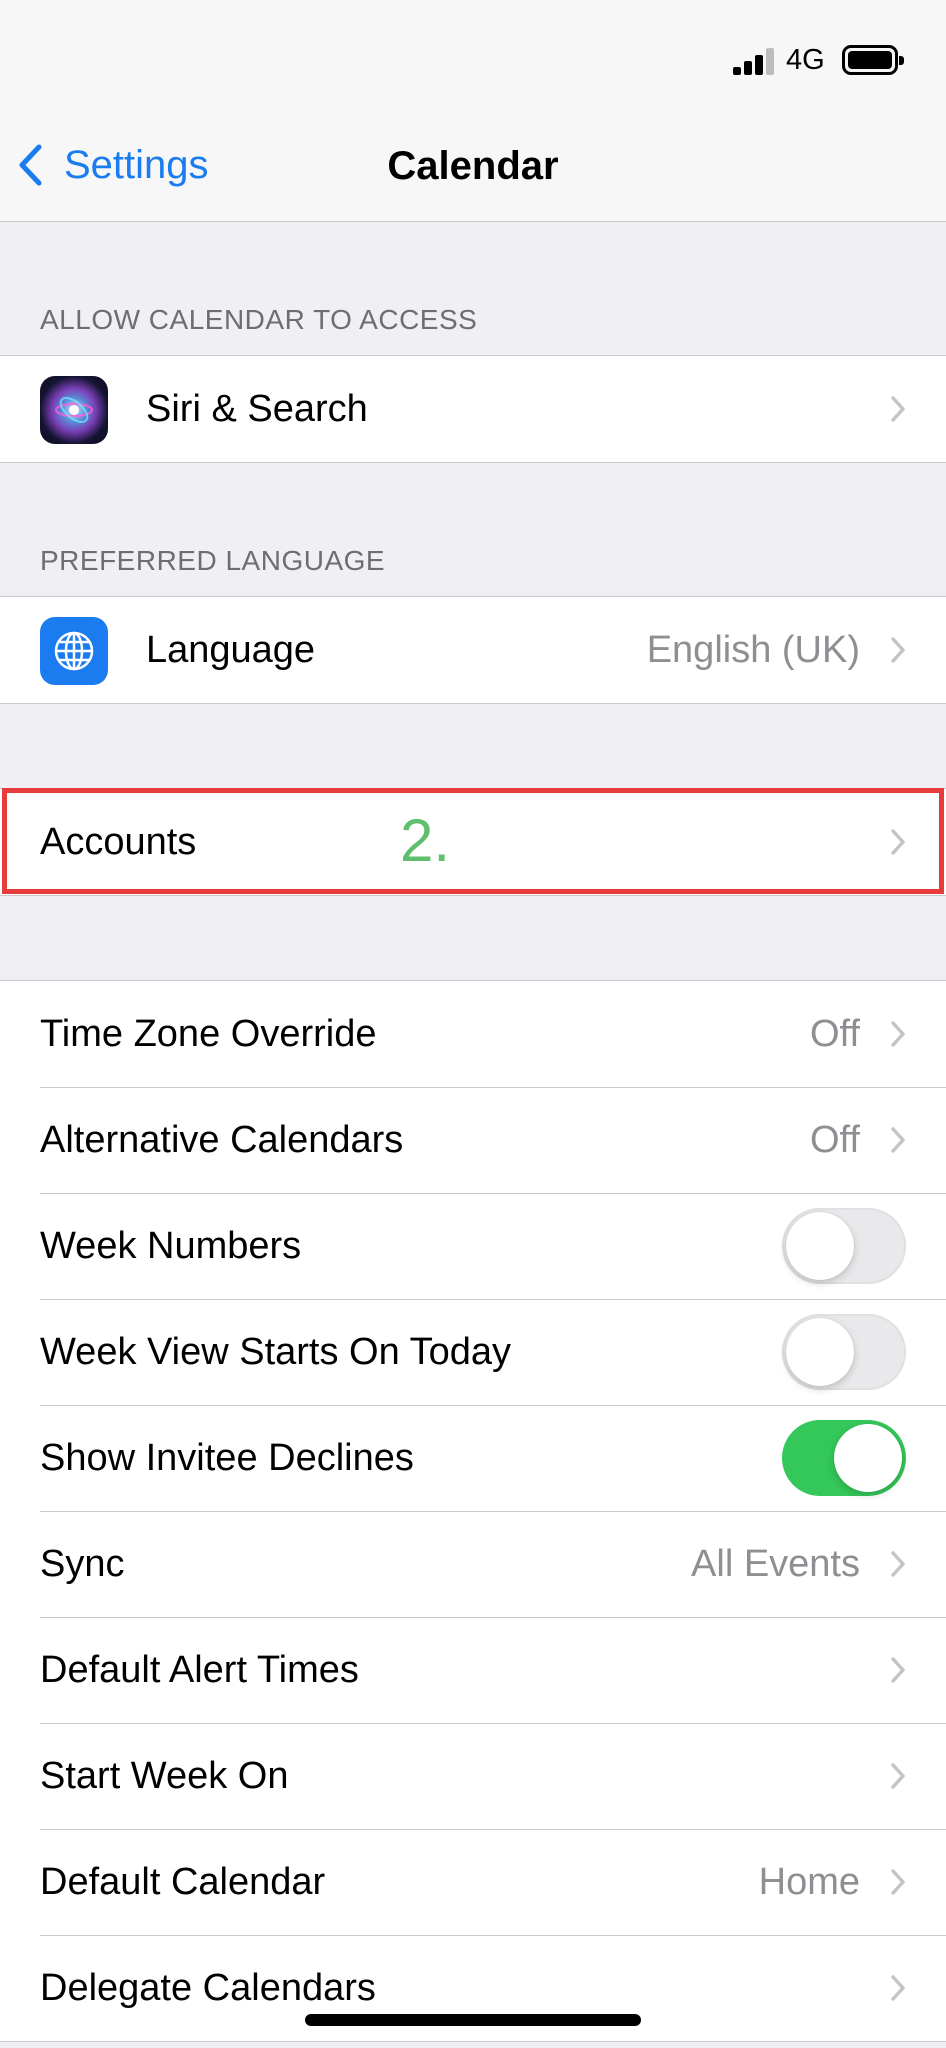  What do you see at coordinates (473, 1564) in the screenshot?
I see `sync-row: Sync All Events` at bounding box center [473, 1564].